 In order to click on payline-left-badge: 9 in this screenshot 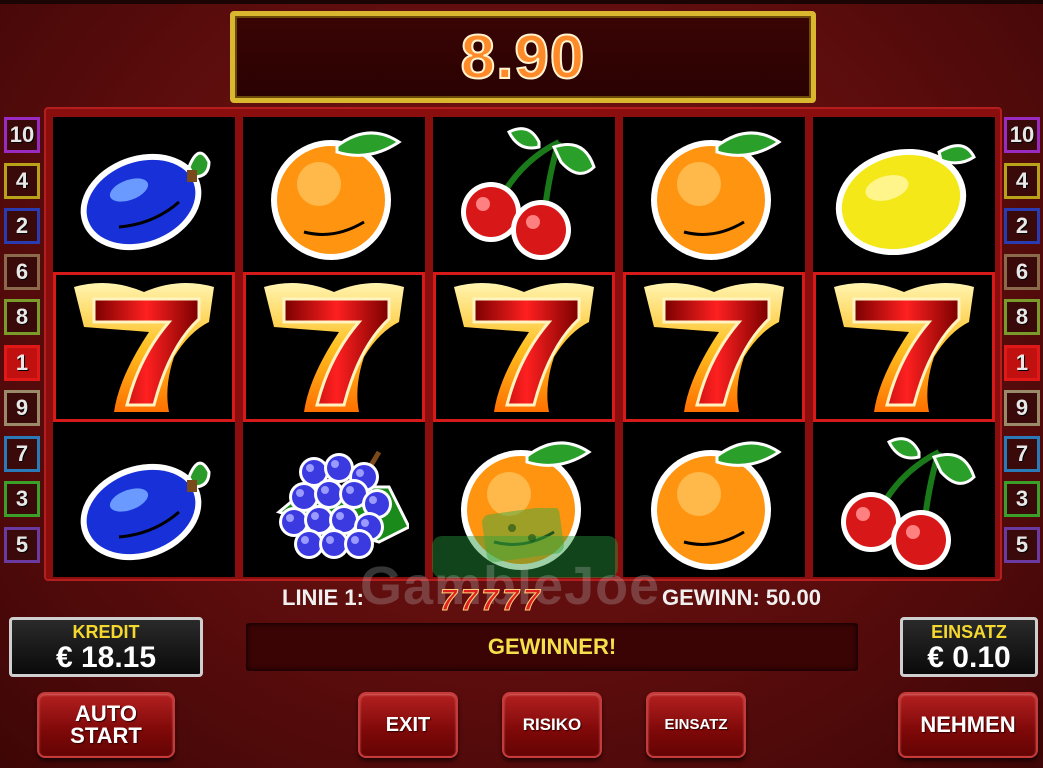, I will do `click(22, 408)`.